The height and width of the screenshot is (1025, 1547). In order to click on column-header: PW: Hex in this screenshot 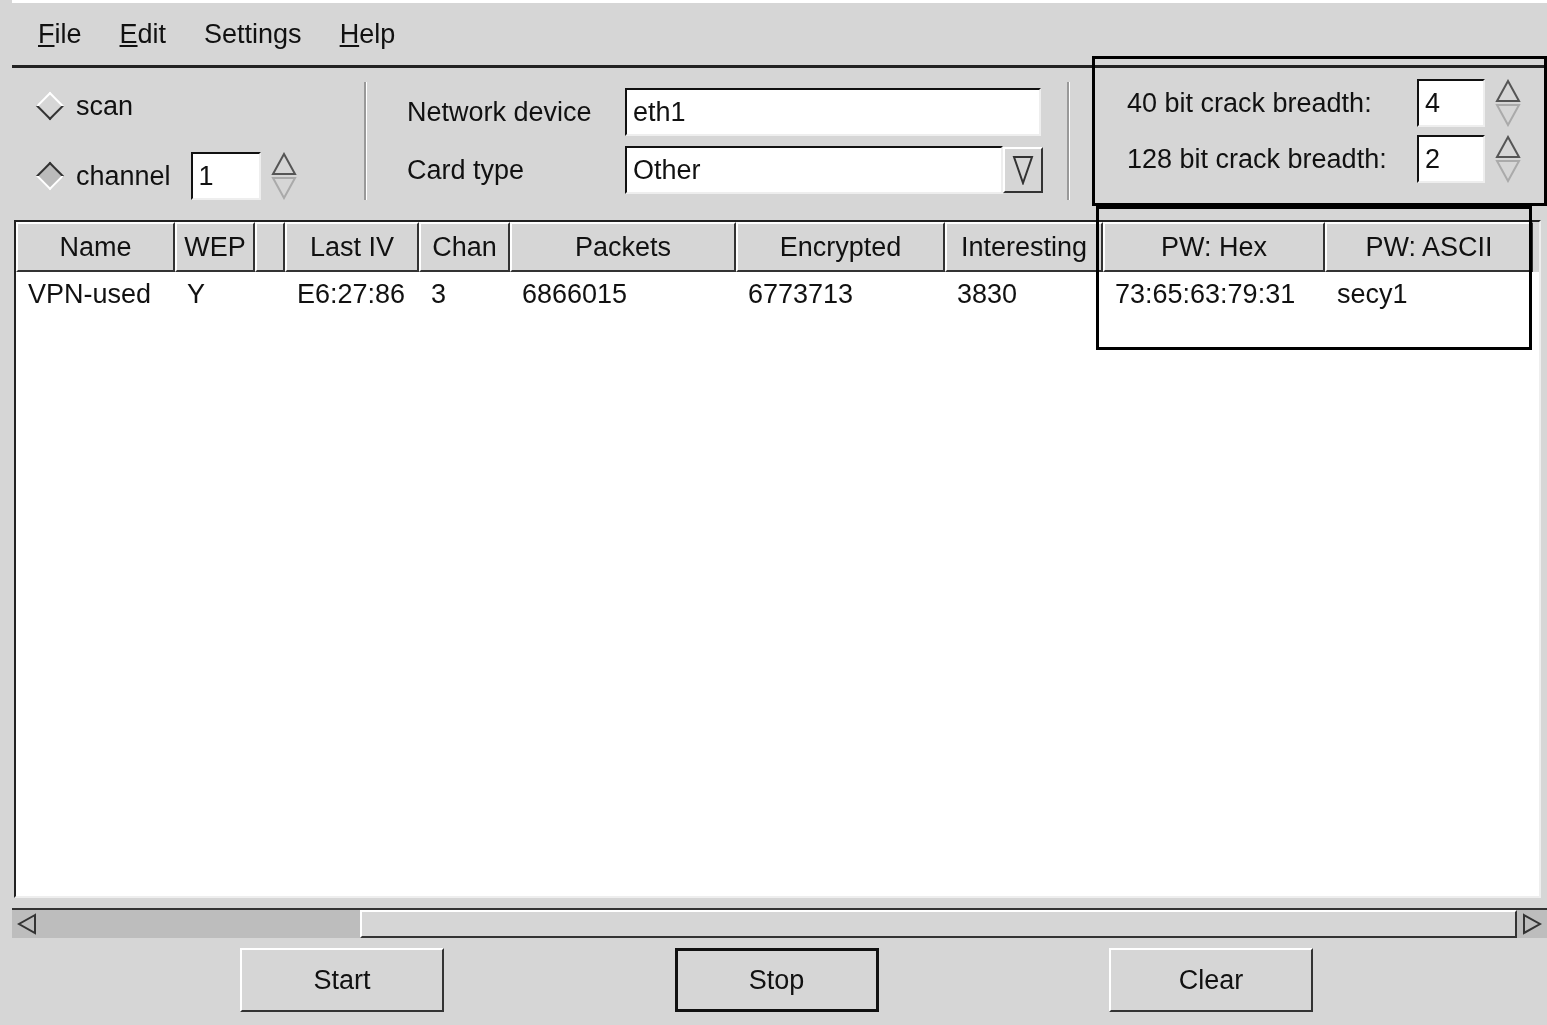, I will do `click(1214, 247)`.